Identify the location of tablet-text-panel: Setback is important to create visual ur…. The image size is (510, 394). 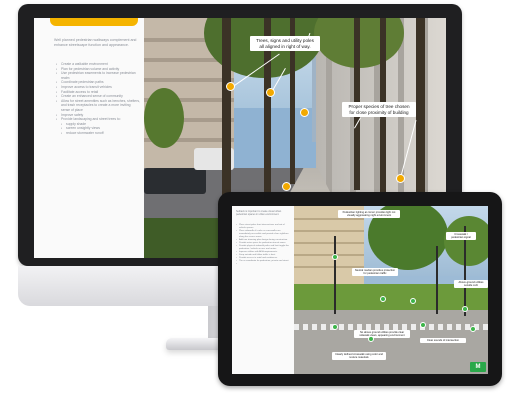
(263, 290).